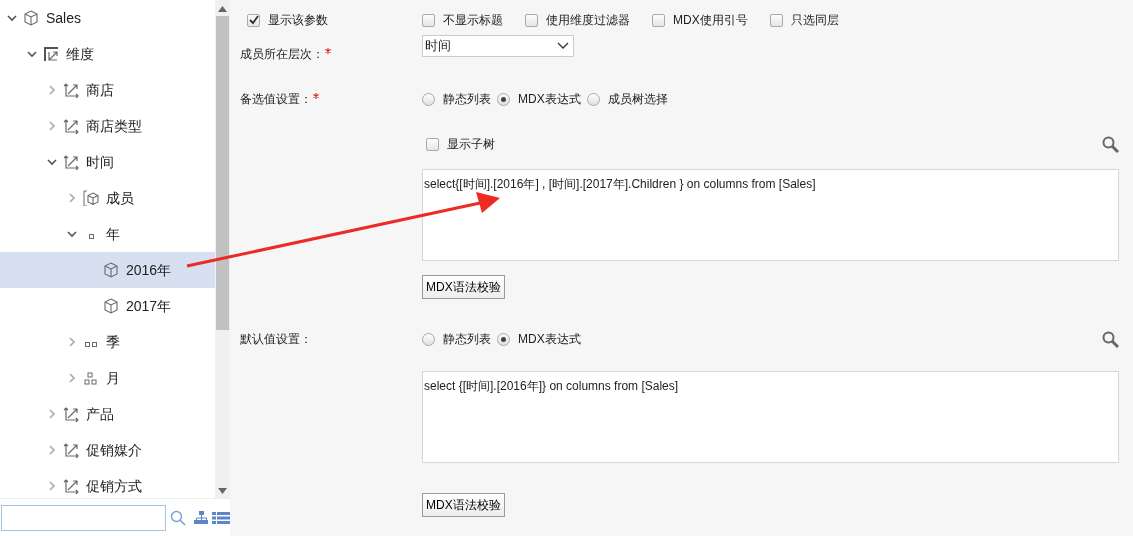 Image resolution: width=1133 pixels, height=536 pixels. What do you see at coordinates (276, 339) in the screenshot?
I see `field-label: 默认值设置：` at bounding box center [276, 339].